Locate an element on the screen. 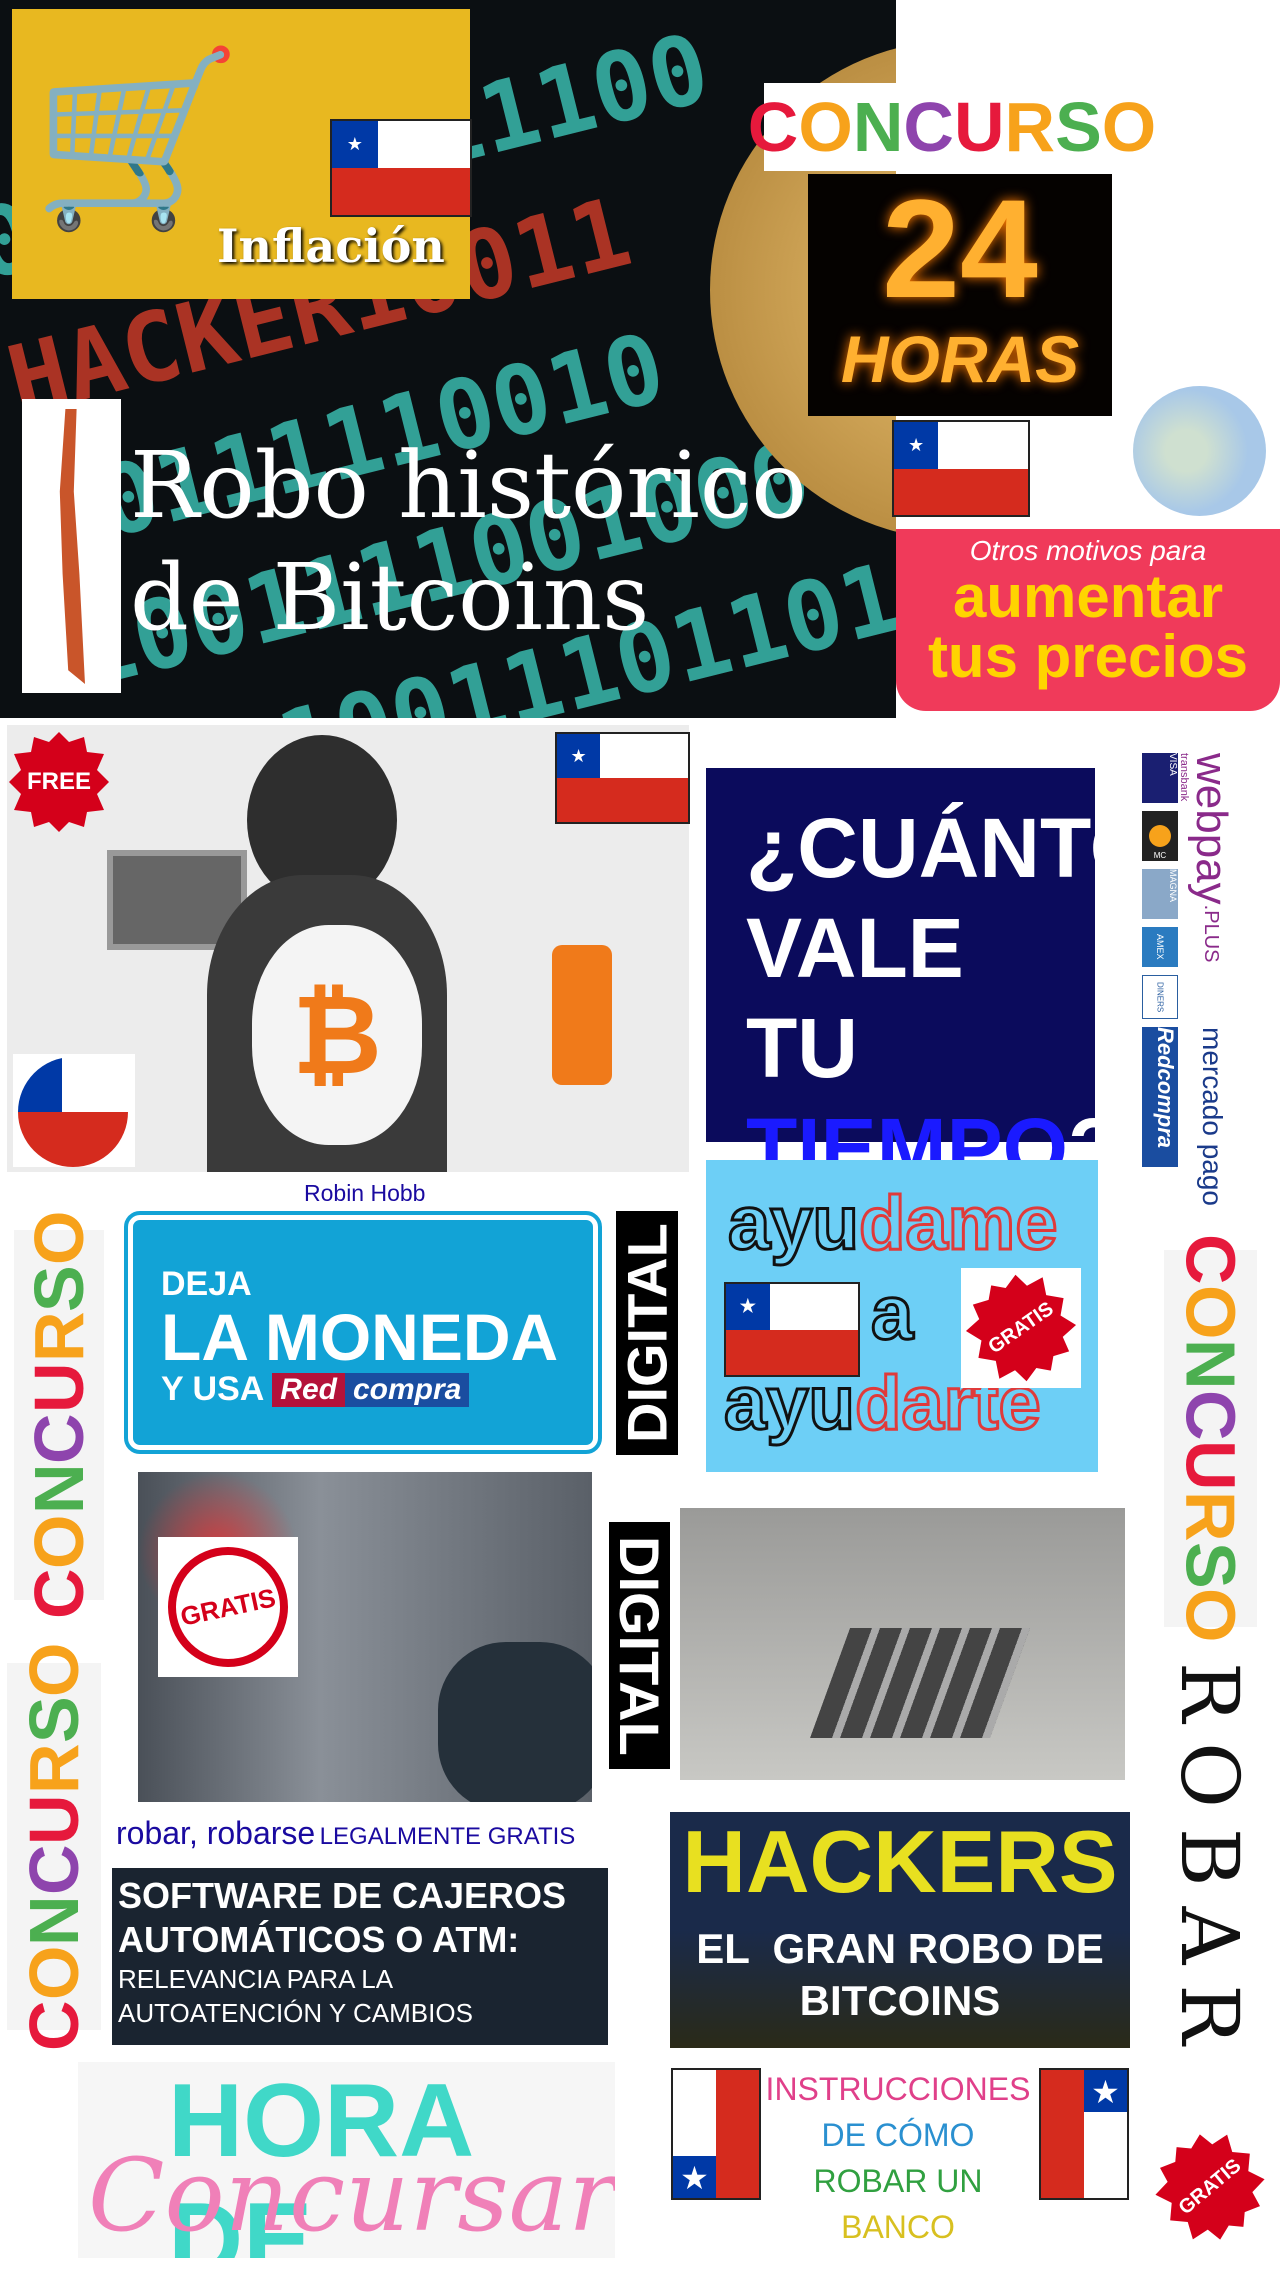  countdown-24-horas: 24 HORAS is located at coordinates (960, 295).